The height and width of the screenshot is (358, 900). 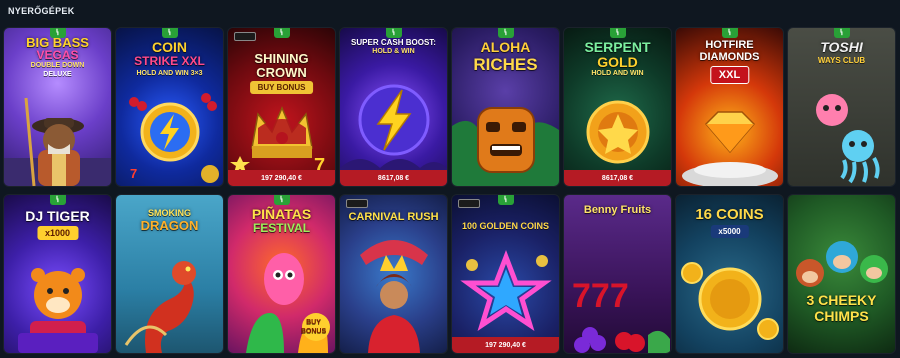 I want to click on game-title: SUPER CASH BOOST:, so click(x=393, y=42).